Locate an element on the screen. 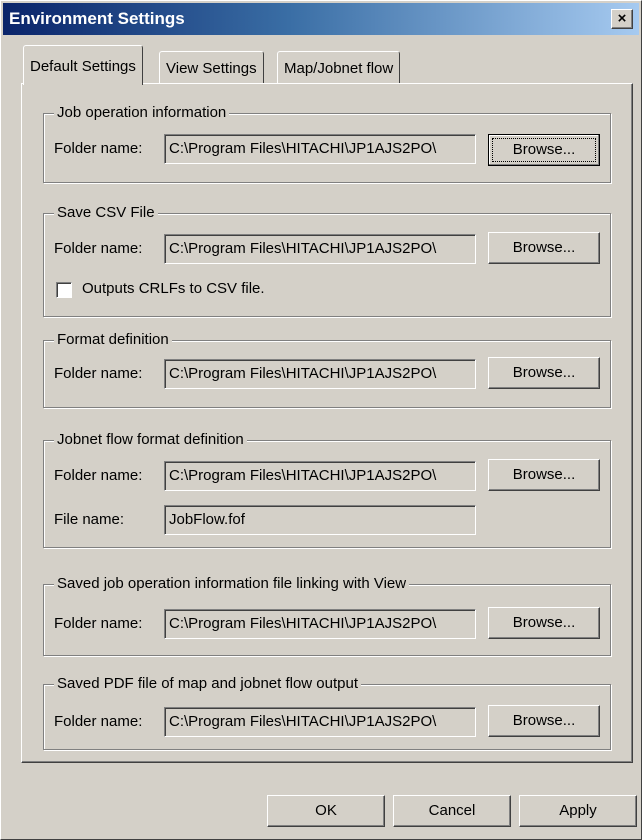 This screenshot has width=642, height=840. title-bar: Environment Settings × is located at coordinates (321, 19).